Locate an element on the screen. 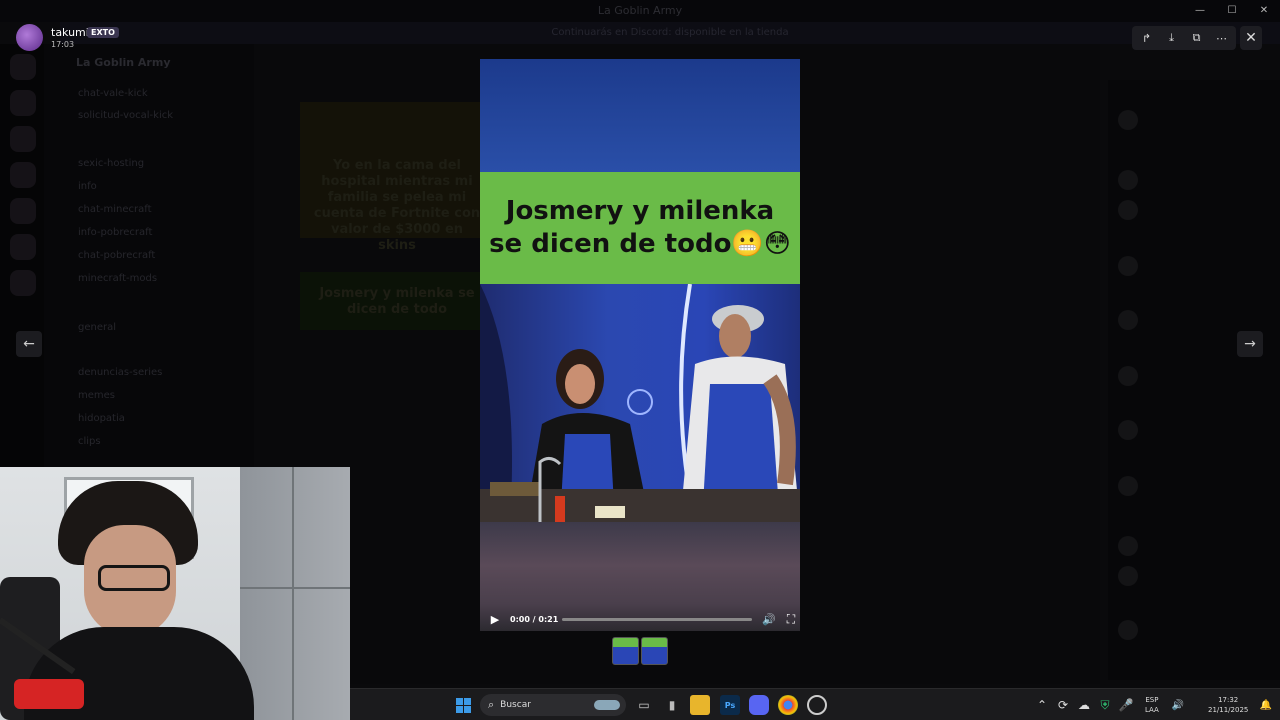  arrow-left-icon: ← is located at coordinates (29, 344).